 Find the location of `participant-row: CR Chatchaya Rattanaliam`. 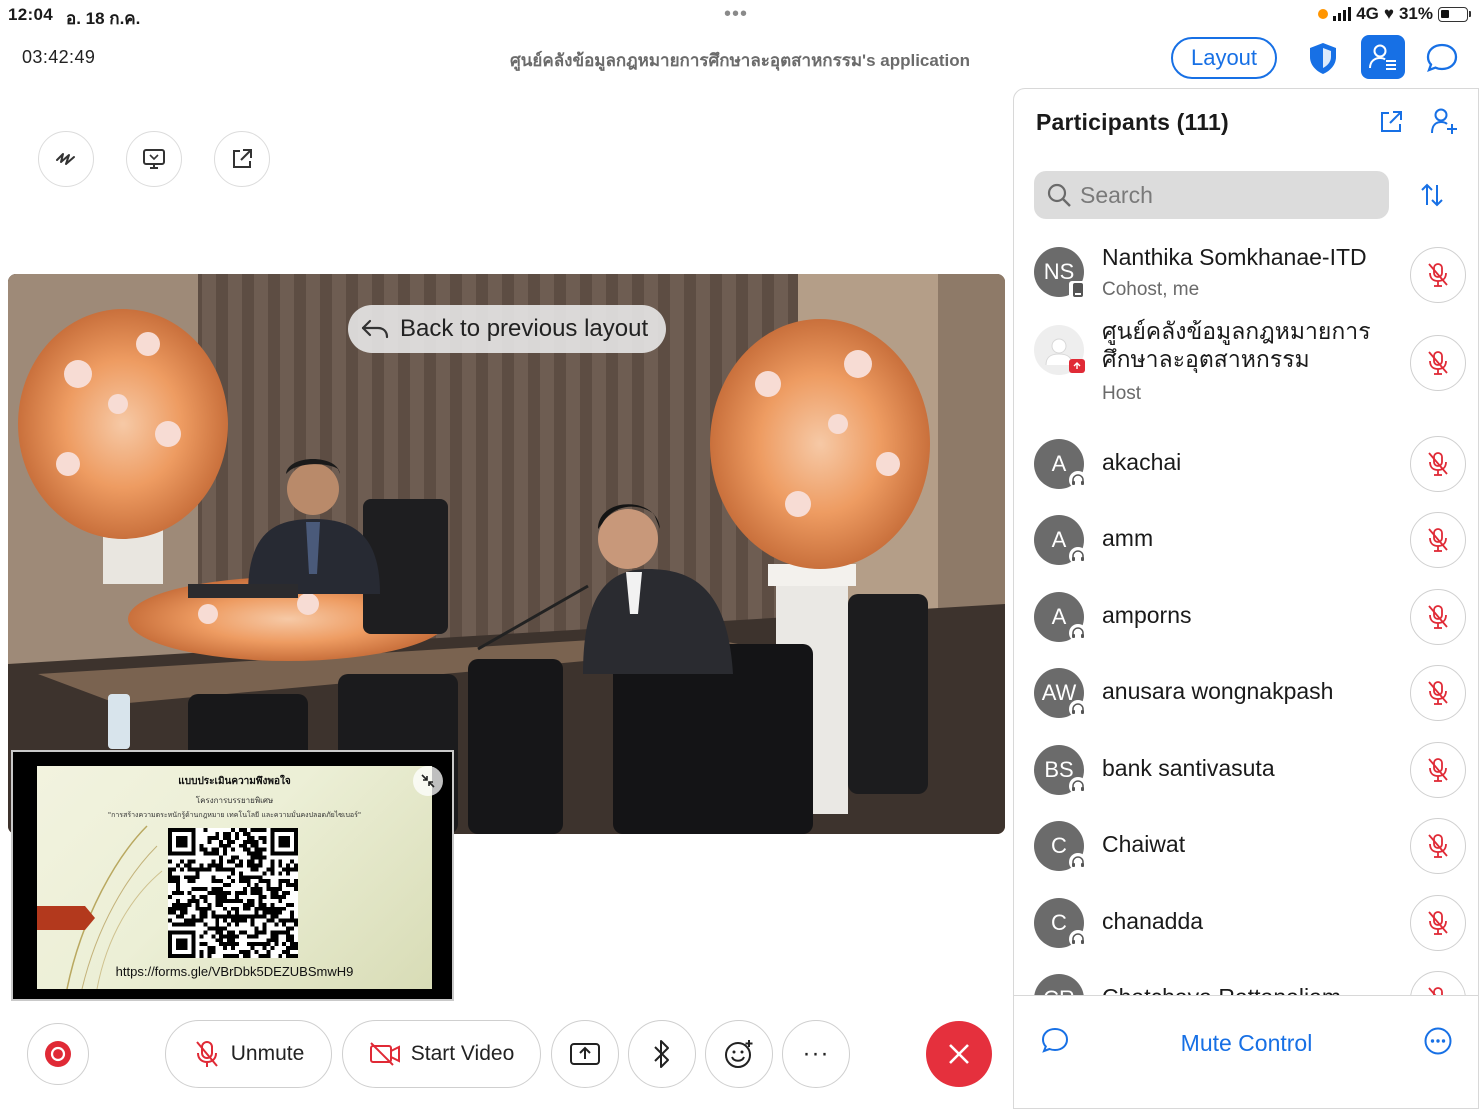

participant-row: CR Chatchaya Rattanaliam is located at coordinates (1246, 978).